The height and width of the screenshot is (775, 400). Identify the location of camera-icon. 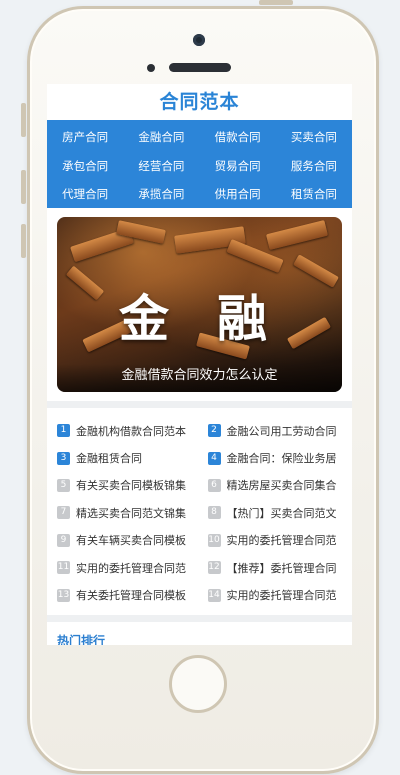
(199, 40).